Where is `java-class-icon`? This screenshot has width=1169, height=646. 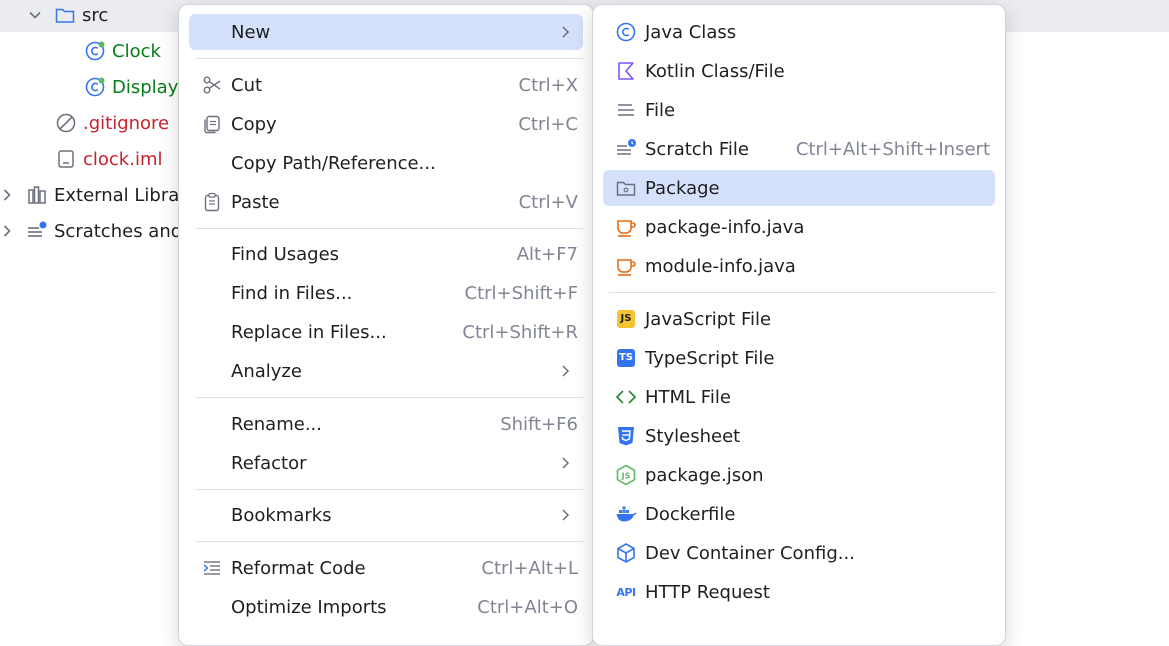 java-class-icon is located at coordinates (95, 51).